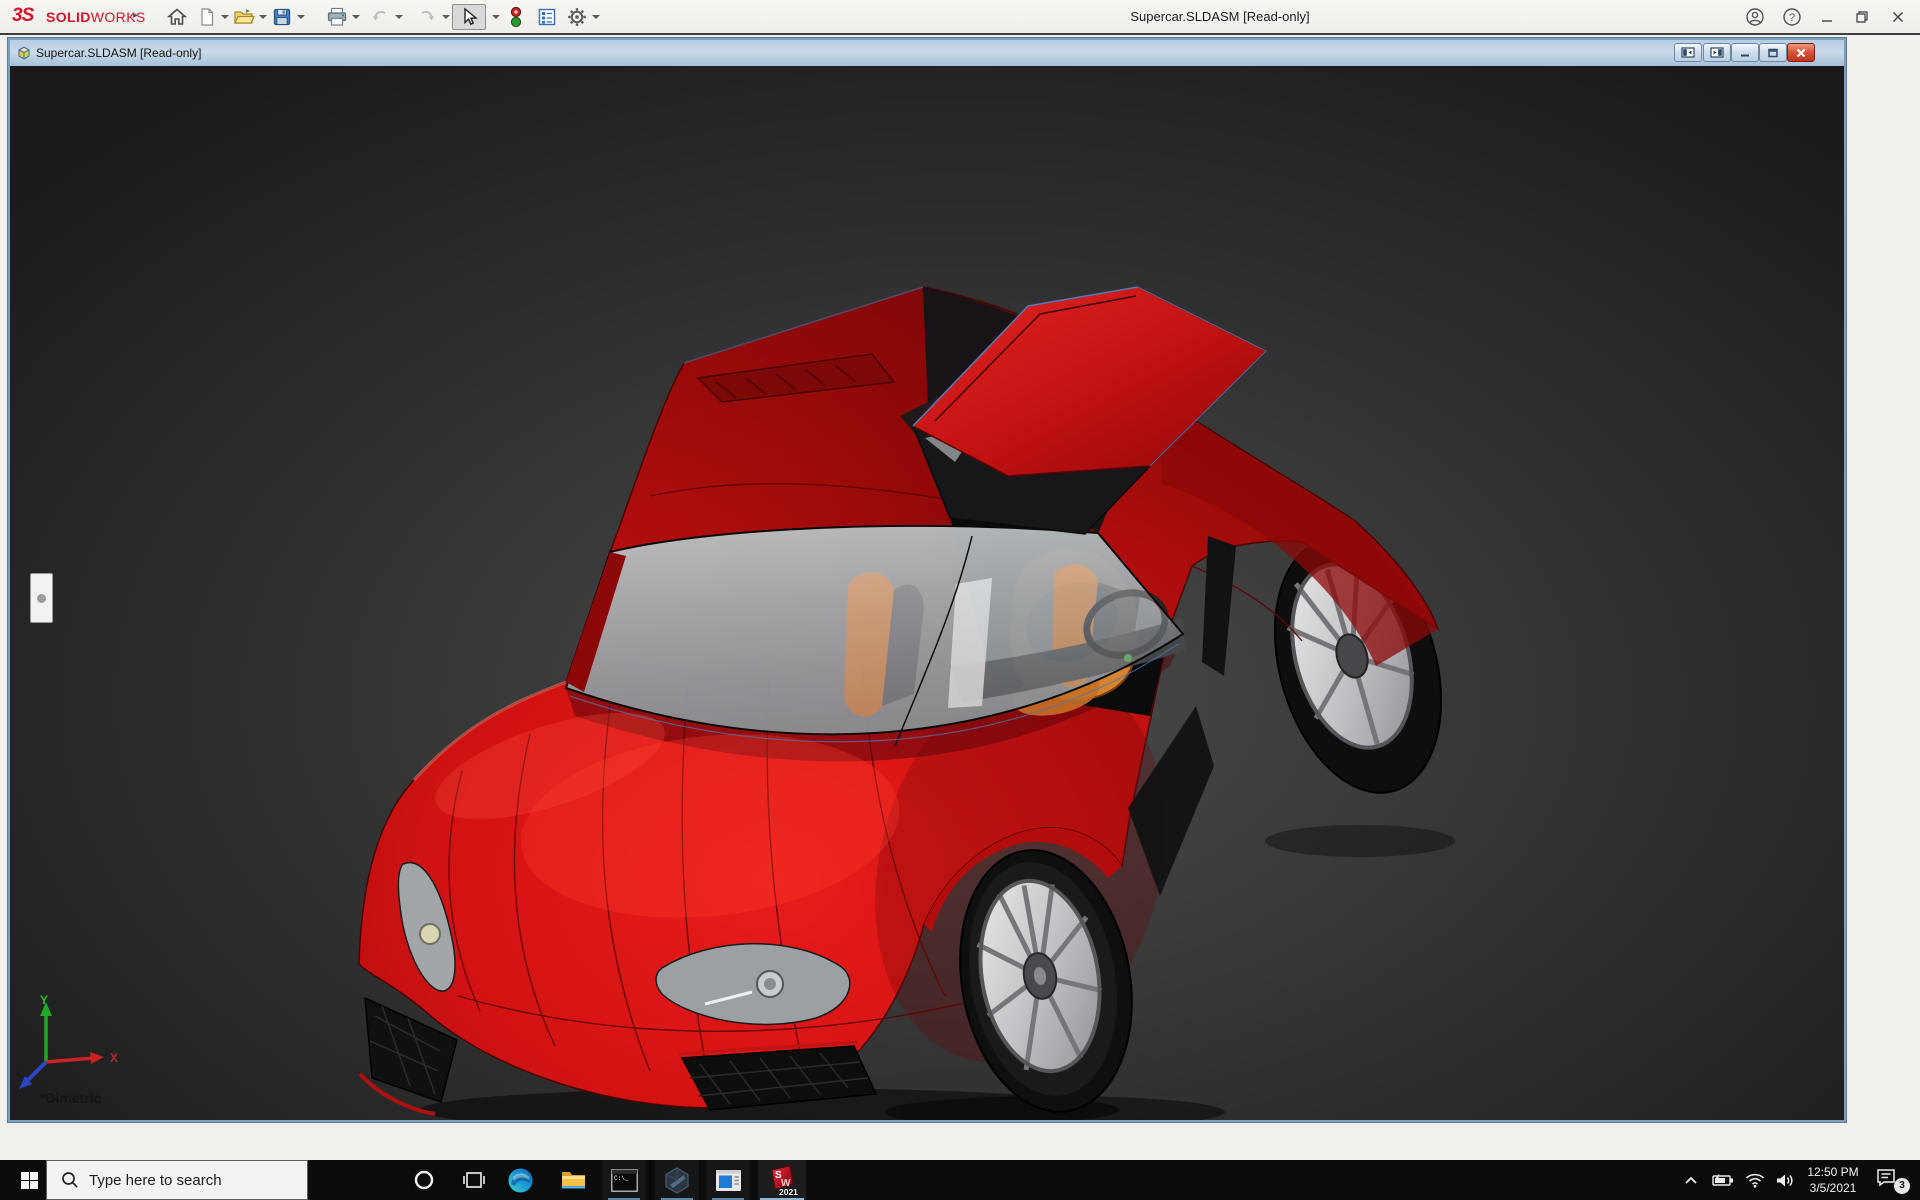 The height and width of the screenshot is (1200, 1920). I want to click on doc-close-button, so click(1801, 52).